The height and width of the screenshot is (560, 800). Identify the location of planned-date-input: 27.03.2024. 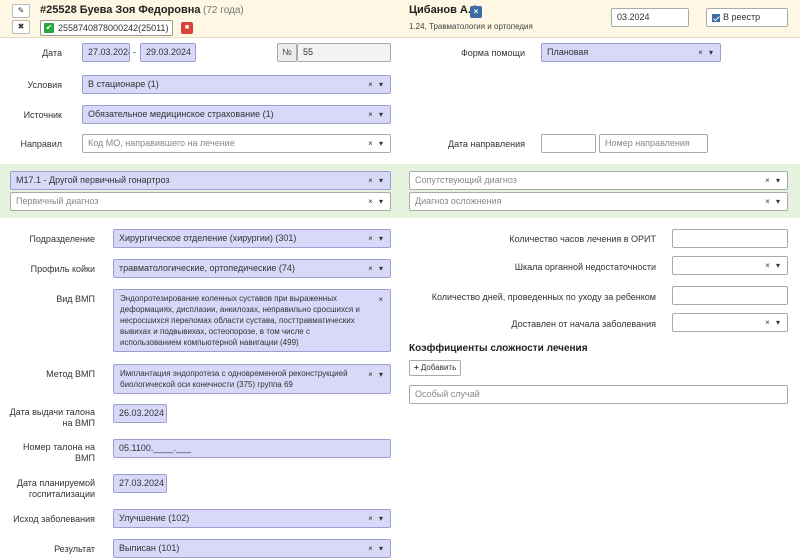
(140, 483).